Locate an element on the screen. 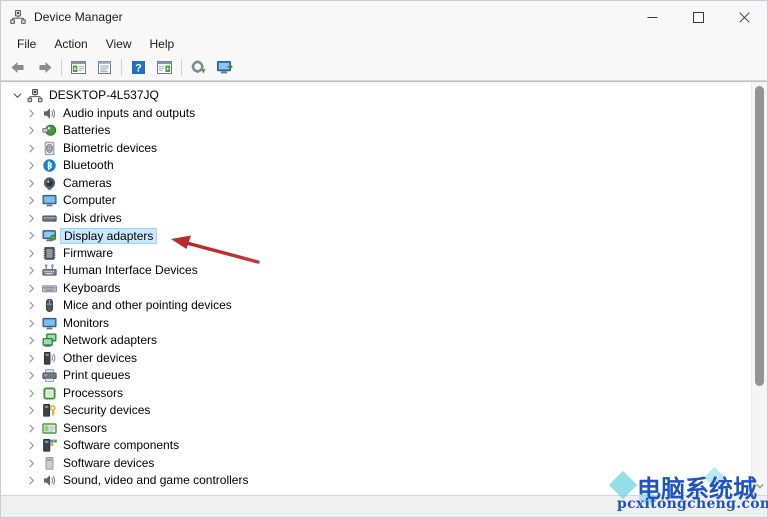  tree-item-keyboards: Keyboards is located at coordinates (376, 289).